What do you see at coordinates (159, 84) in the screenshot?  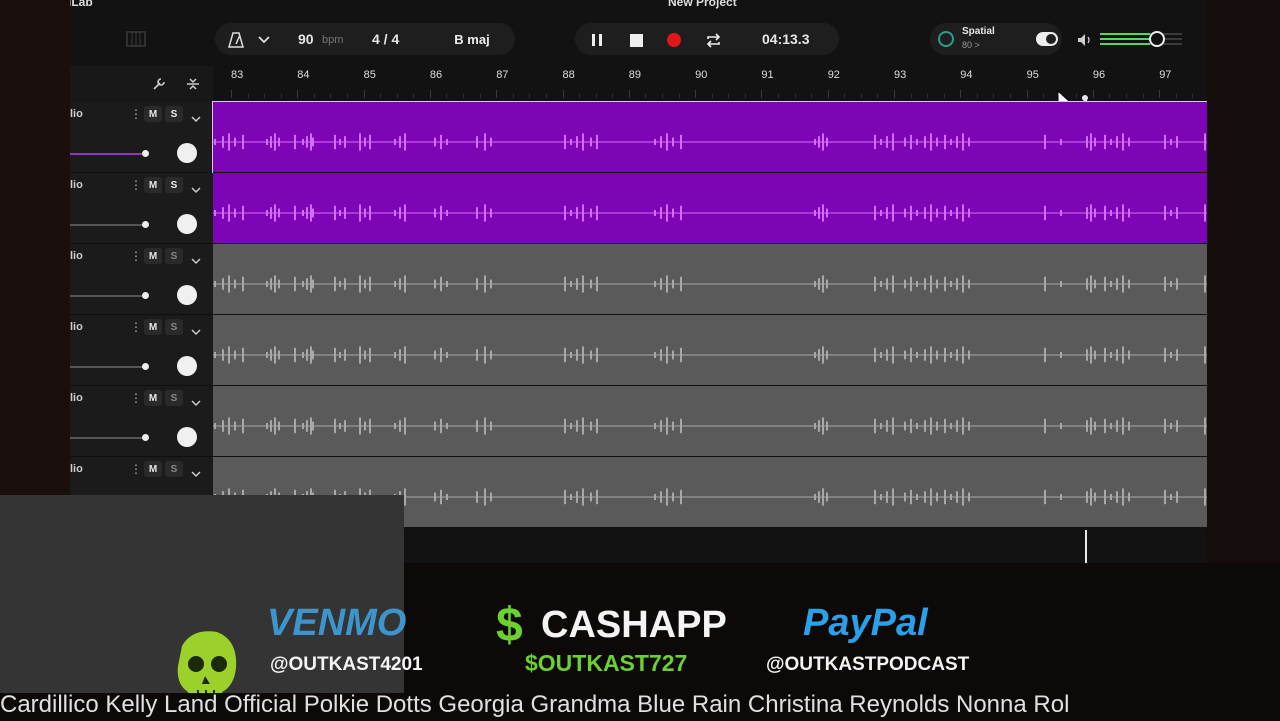 I see `wrench-icon` at bounding box center [159, 84].